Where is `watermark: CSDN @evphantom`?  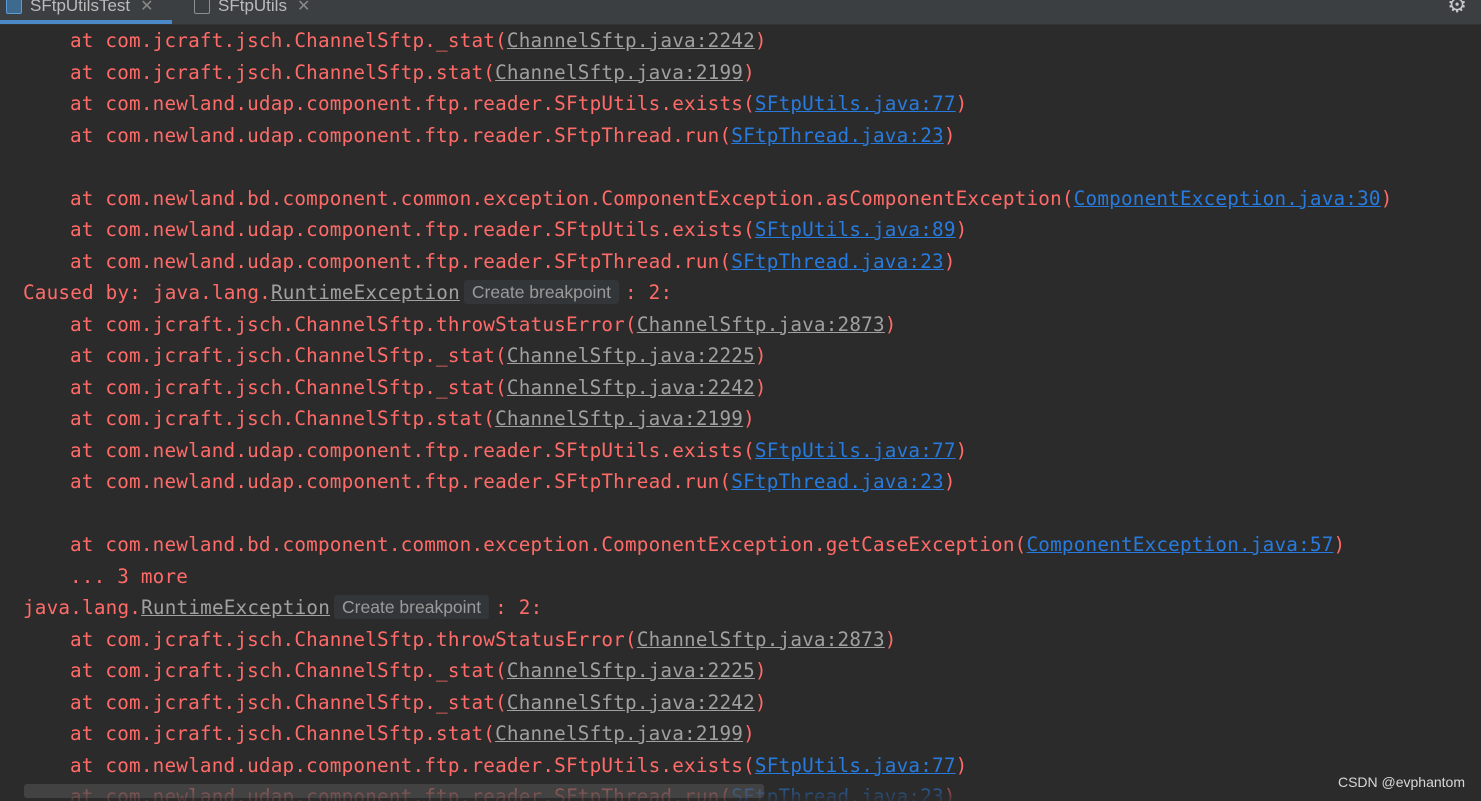 watermark: CSDN @evphantom is located at coordinates (1401, 782).